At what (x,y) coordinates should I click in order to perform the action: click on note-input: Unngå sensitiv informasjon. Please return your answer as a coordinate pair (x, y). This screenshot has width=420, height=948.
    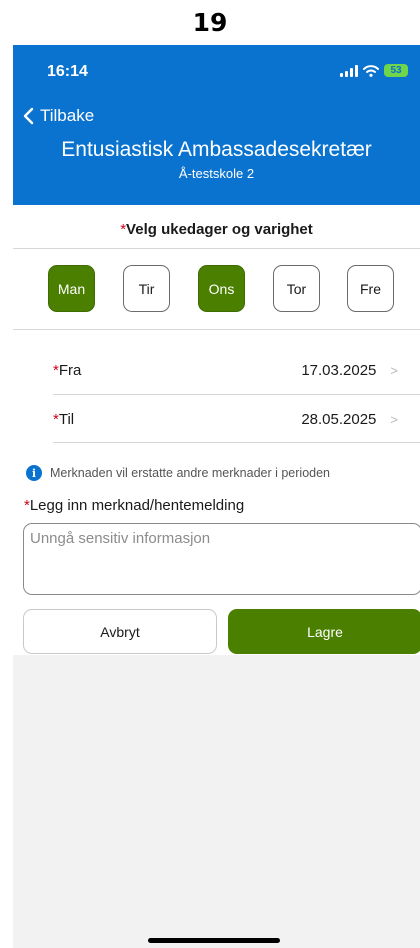
    Looking at the image, I should click on (221, 559).